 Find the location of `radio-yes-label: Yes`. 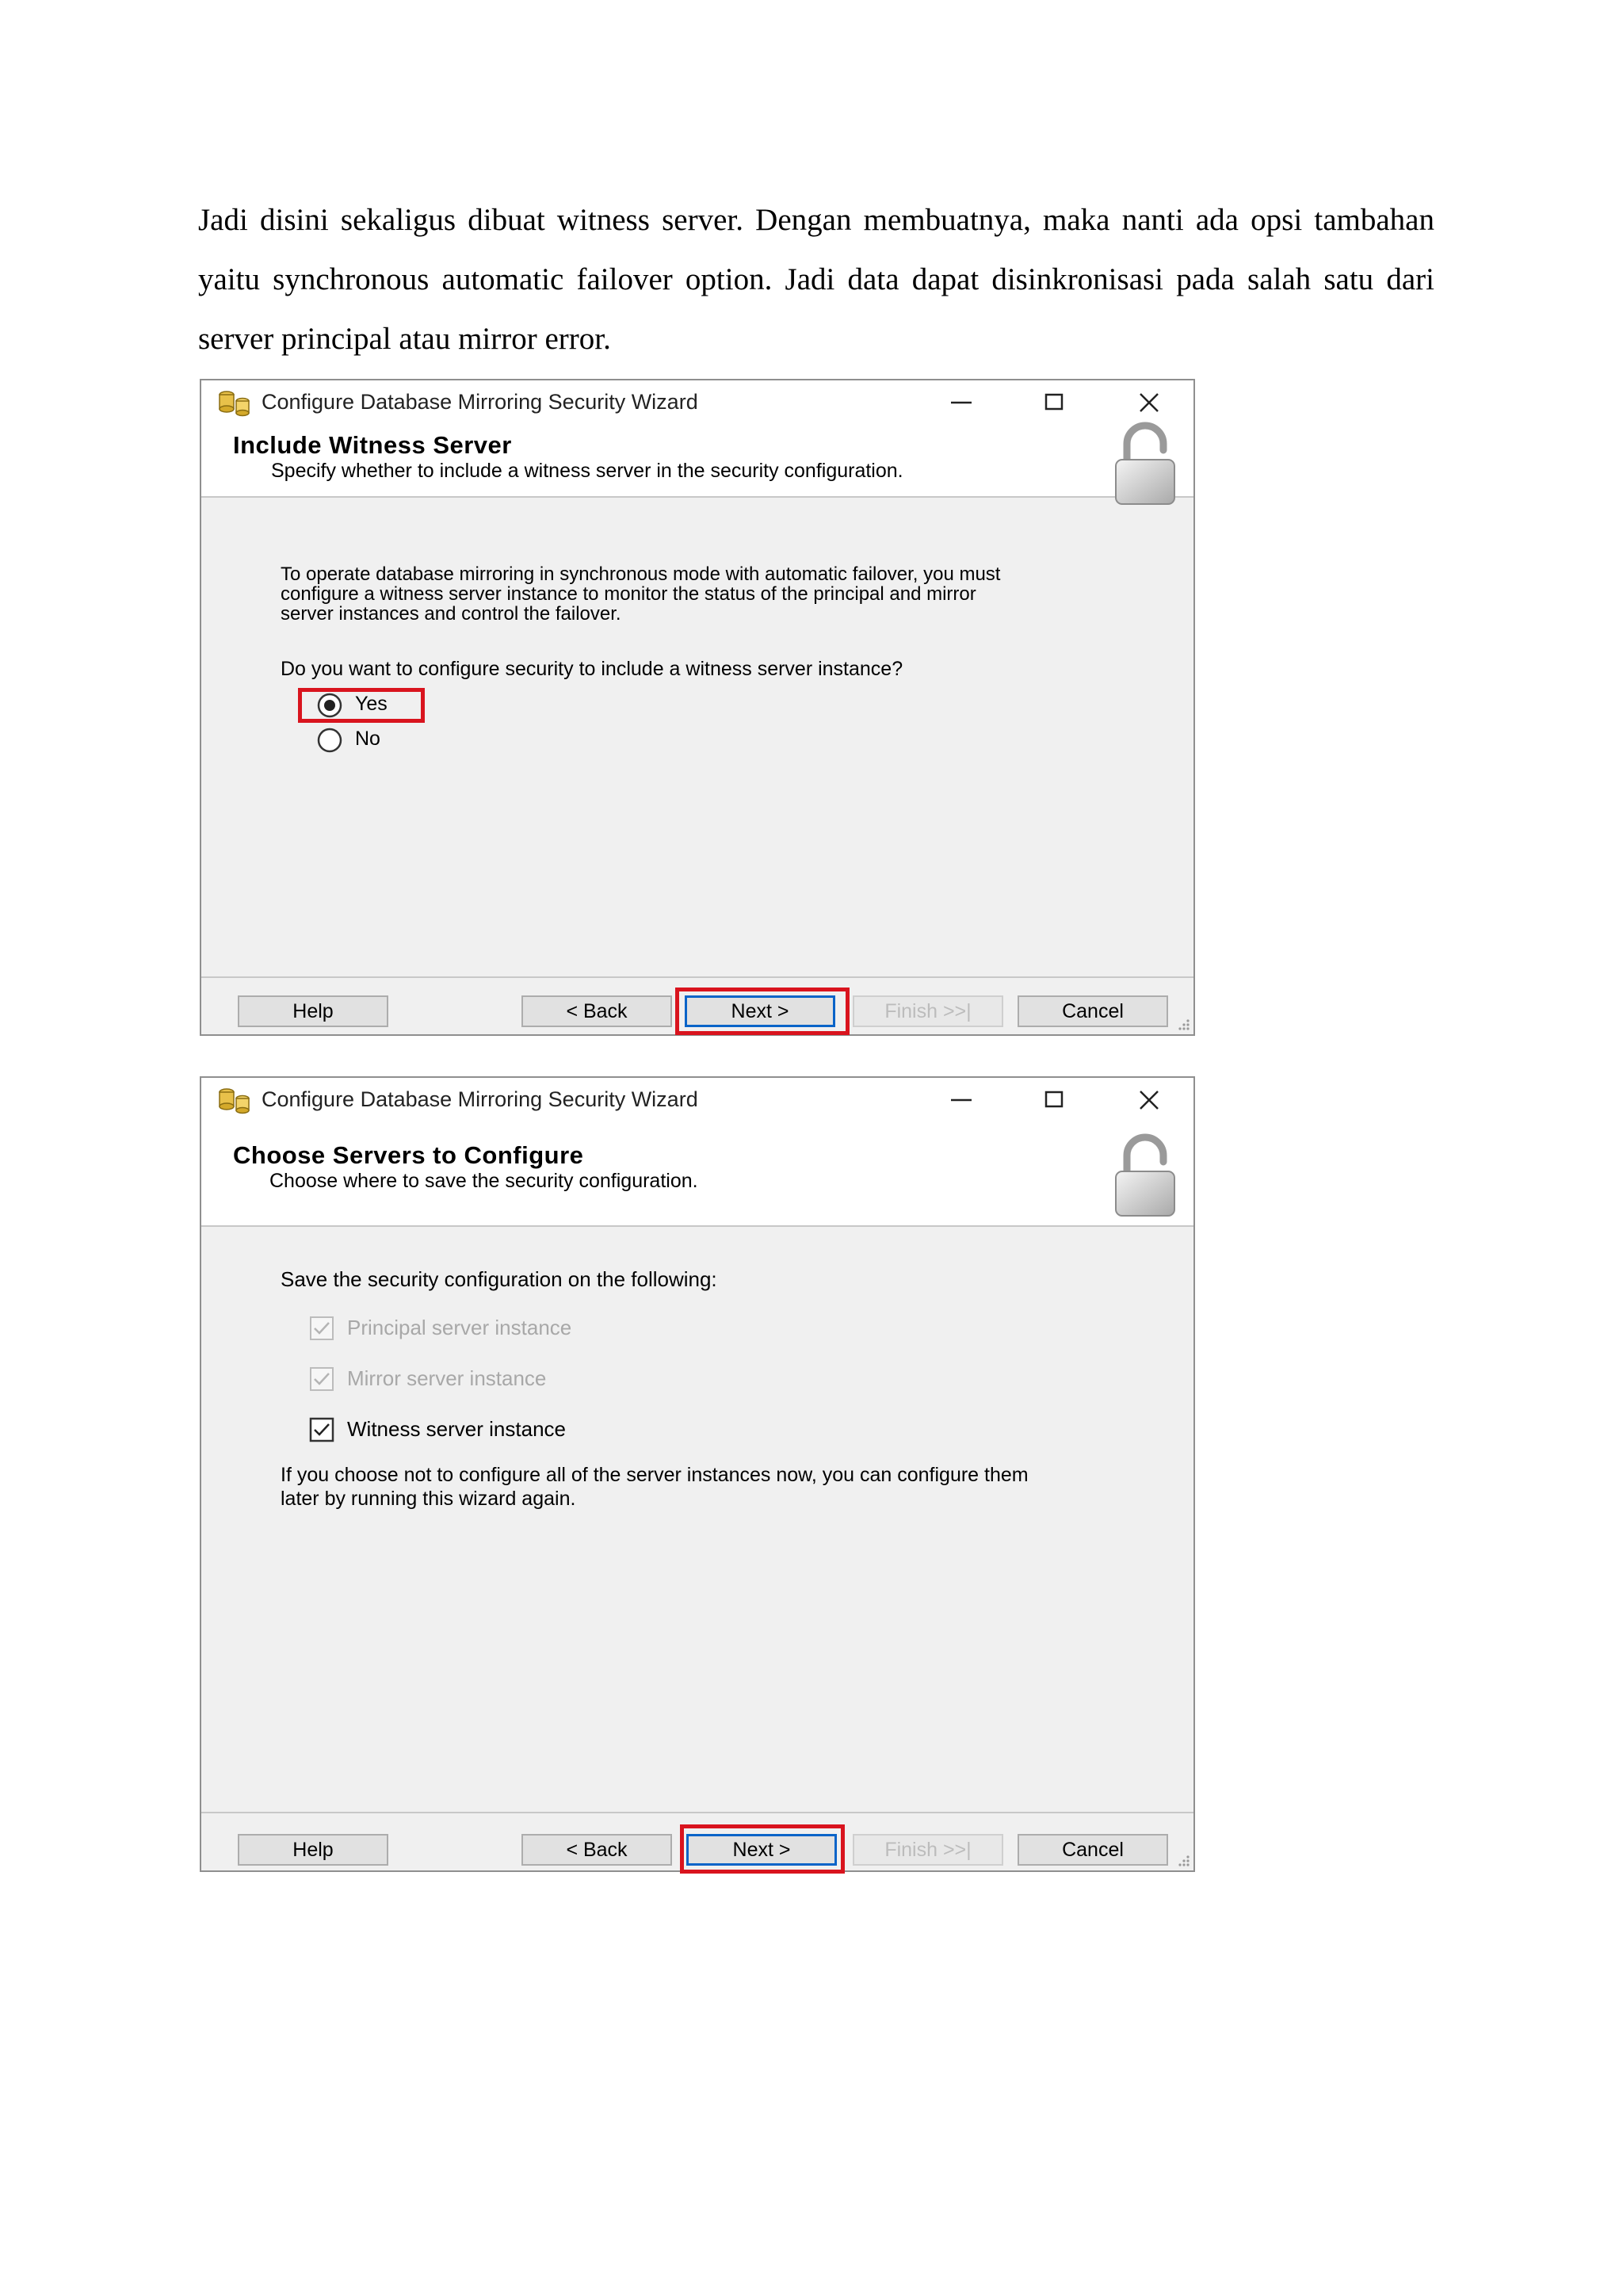

radio-yes-label: Yes is located at coordinates (372, 704).